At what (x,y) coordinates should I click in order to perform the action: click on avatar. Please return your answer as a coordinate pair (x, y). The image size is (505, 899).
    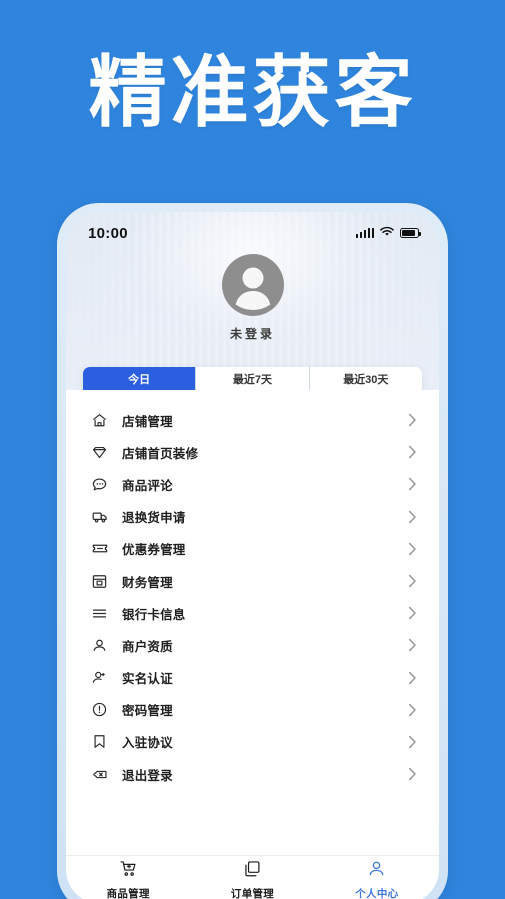
    Looking at the image, I should click on (252, 285).